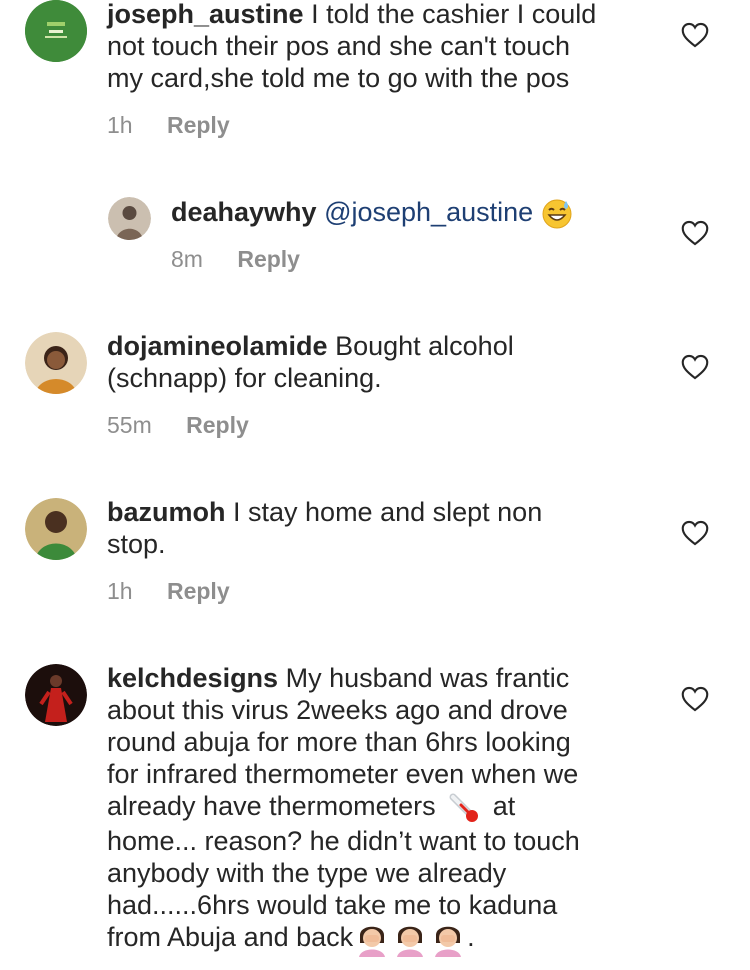  What do you see at coordinates (504, 806) in the screenshot?
I see `comment-body: at` at bounding box center [504, 806].